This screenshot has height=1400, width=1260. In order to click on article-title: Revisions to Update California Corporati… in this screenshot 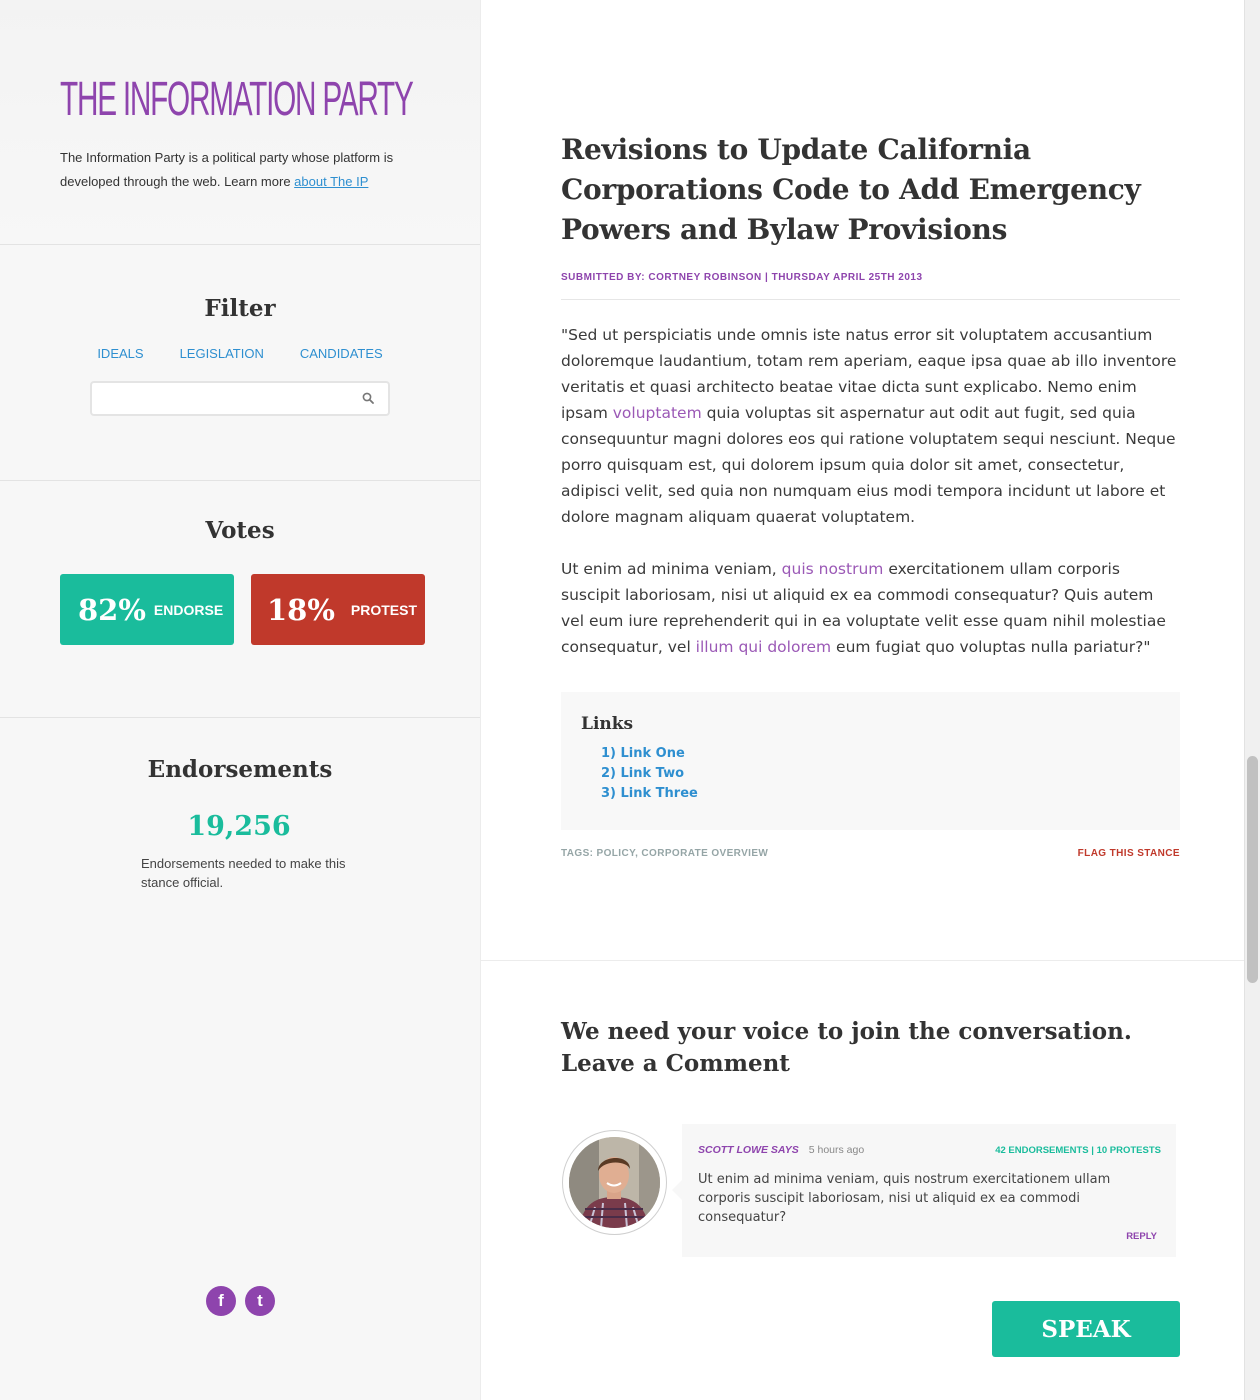, I will do `click(851, 189)`.